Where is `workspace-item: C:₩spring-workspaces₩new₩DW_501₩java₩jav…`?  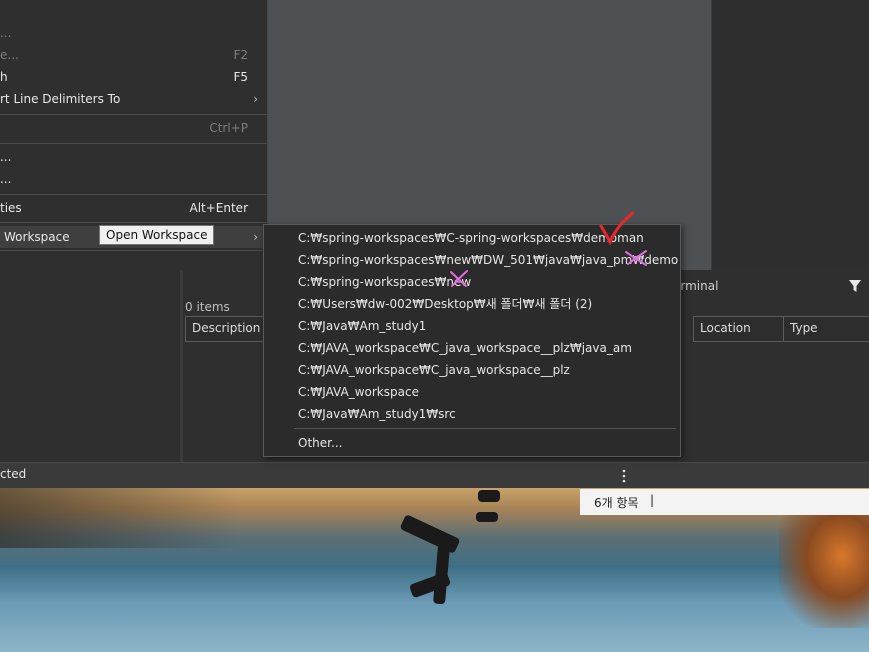
workspace-item: C:₩spring-workspaces₩new₩DW_501₩java₩jav… is located at coordinates (488, 260).